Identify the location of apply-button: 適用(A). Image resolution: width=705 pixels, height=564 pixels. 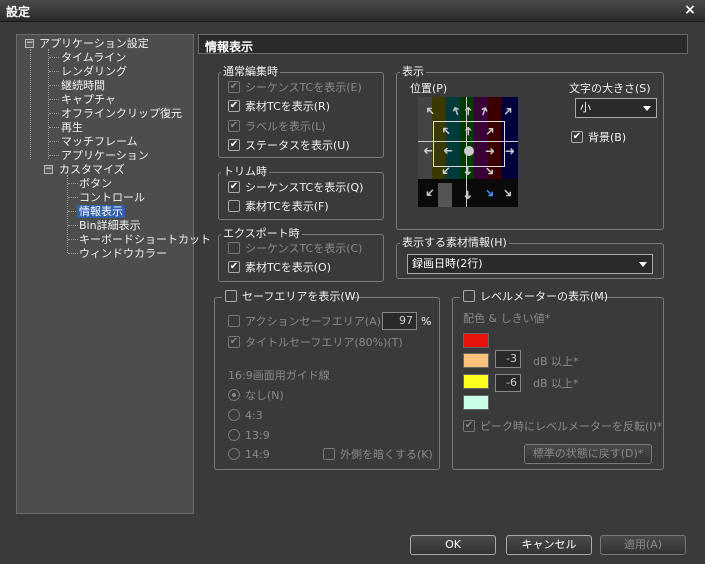
(643, 545).